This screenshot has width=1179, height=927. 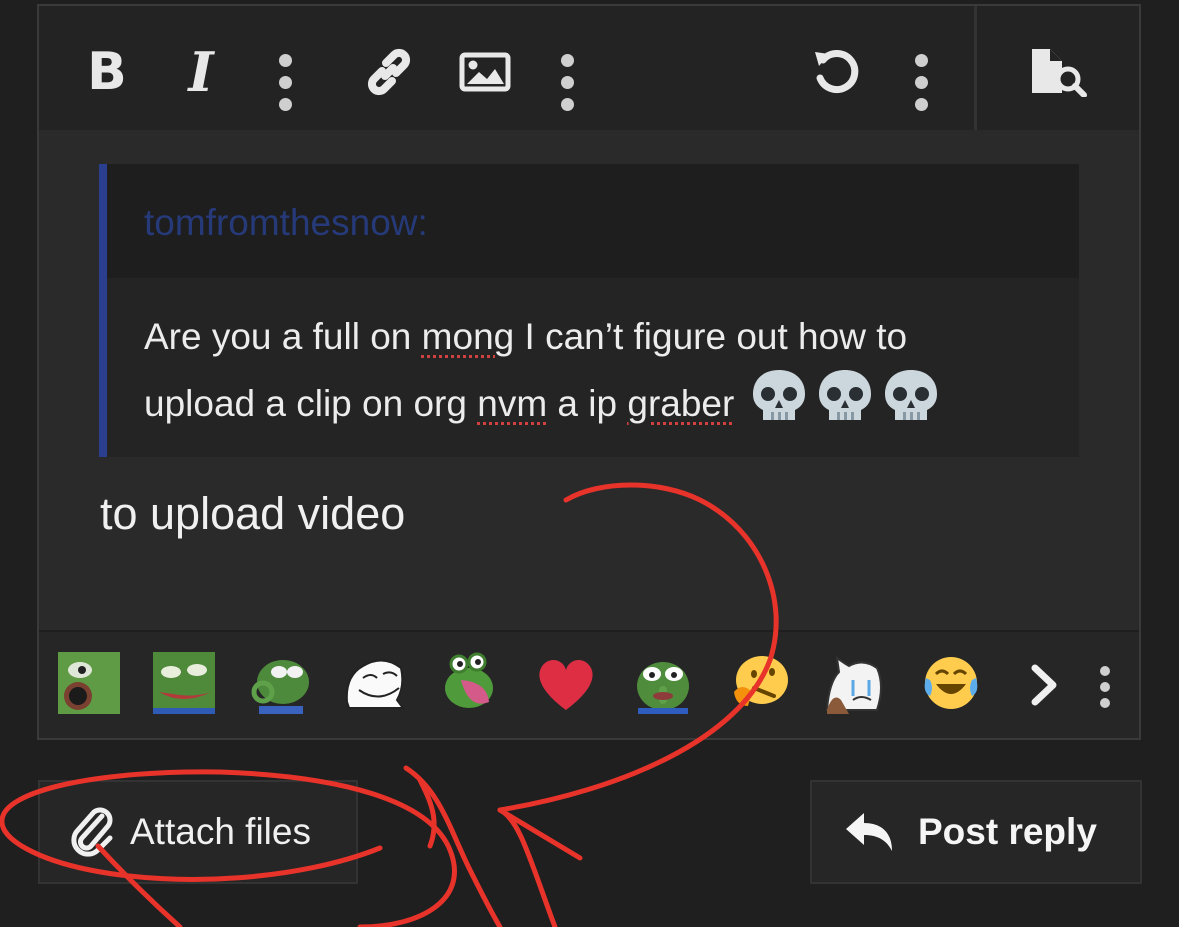 I want to click on link-button, so click(x=389, y=72).